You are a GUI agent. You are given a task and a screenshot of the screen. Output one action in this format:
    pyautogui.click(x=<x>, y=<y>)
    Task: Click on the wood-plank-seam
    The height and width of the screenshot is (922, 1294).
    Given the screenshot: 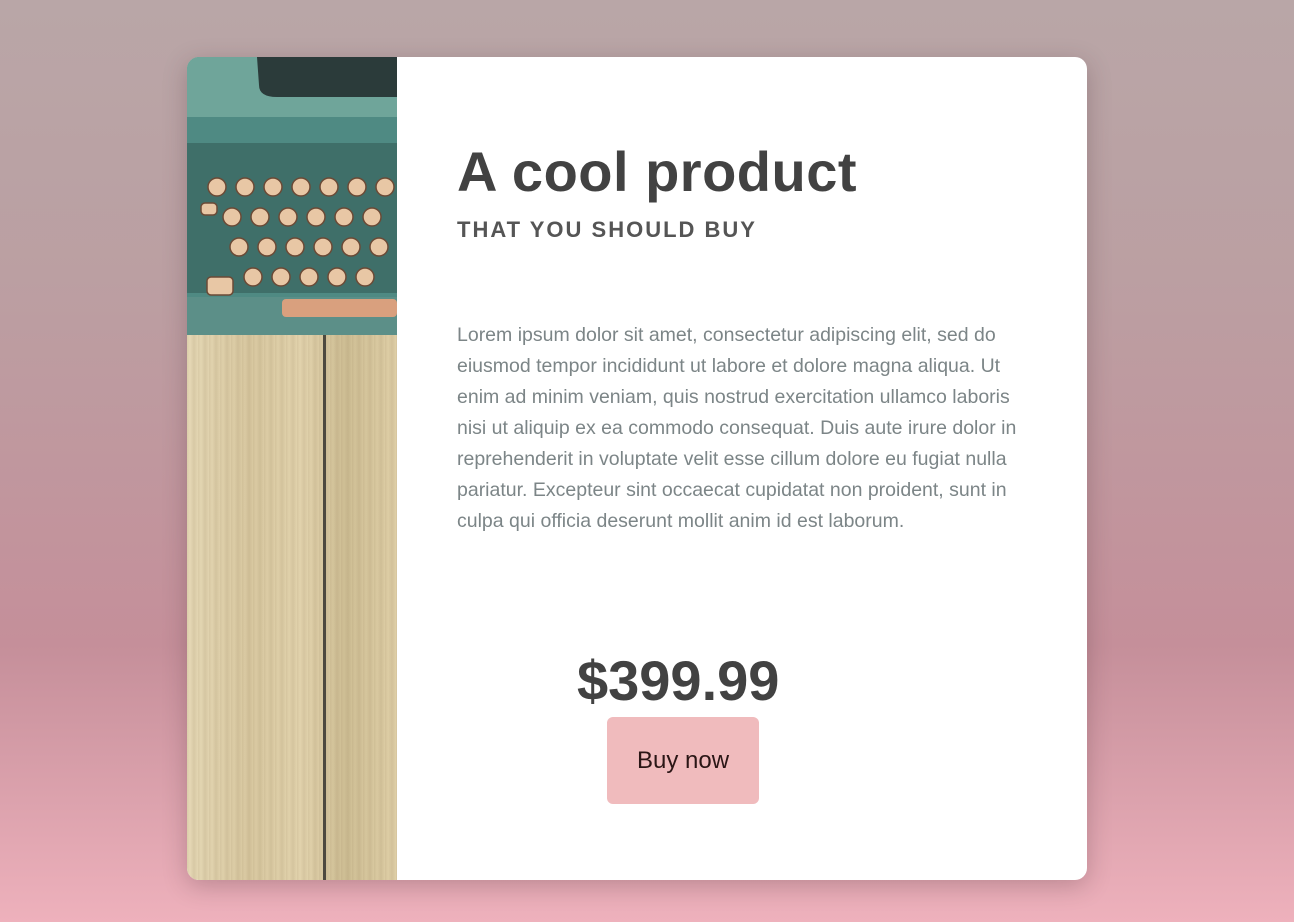 What is the action you would take?
    pyautogui.click(x=324, y=603)
    